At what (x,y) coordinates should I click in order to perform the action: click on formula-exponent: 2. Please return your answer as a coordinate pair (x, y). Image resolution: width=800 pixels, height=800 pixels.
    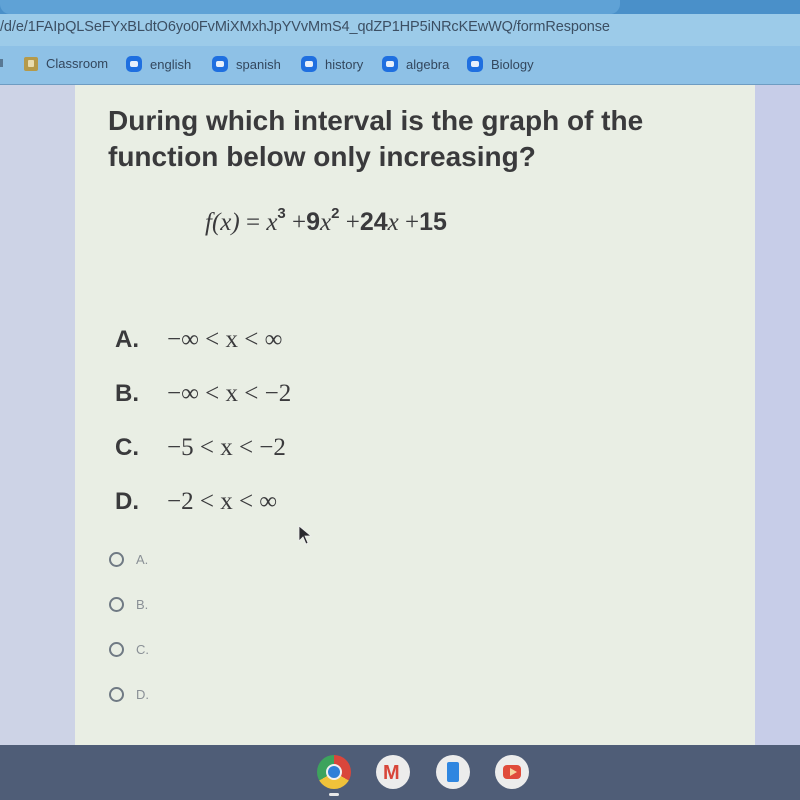
    Looking at the image, I should click on (335, 213).